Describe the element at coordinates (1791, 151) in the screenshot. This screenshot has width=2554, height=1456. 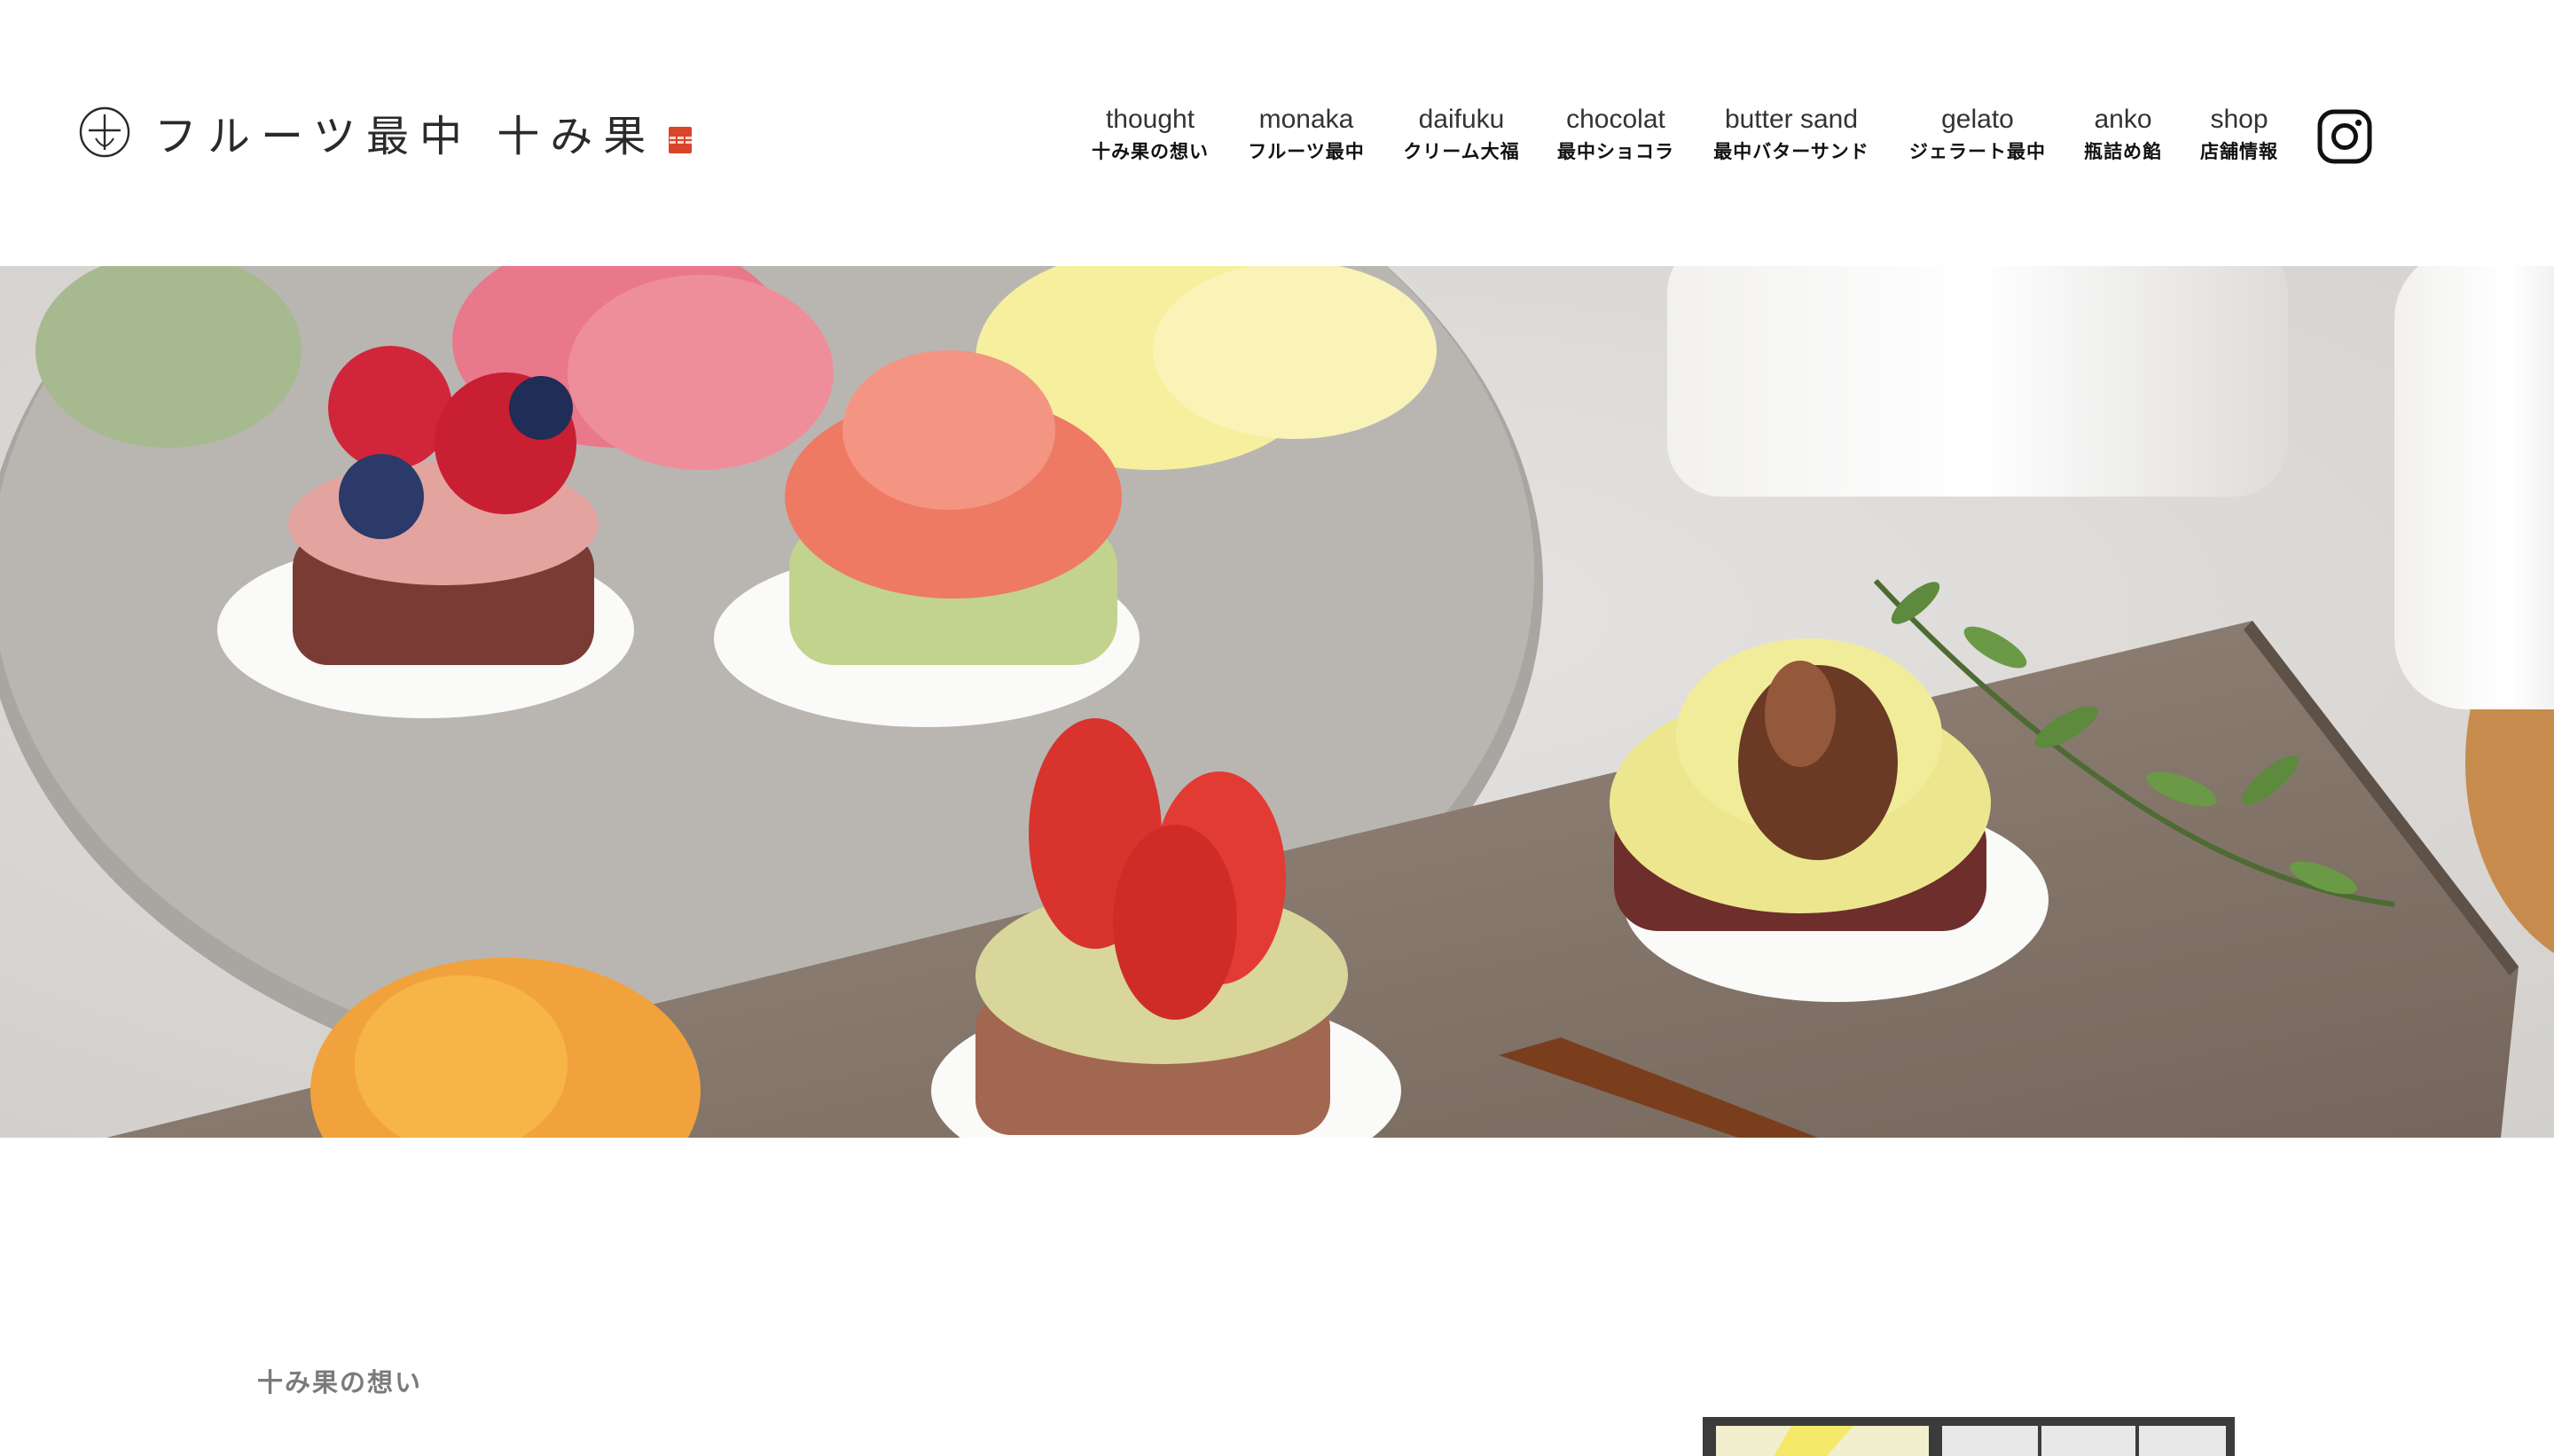
I see `nav-label-ja: 最中バターサンド` at that location.